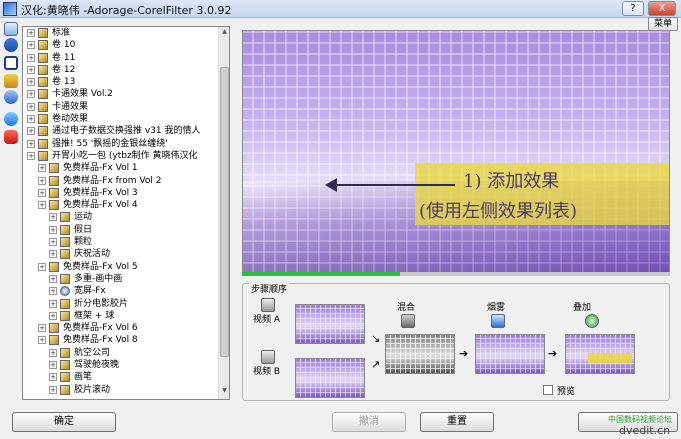 The image size is (681, 439). Describe the element at coordinates (548, 390) in the screenshot. I see `preview-checkbox` at that location.